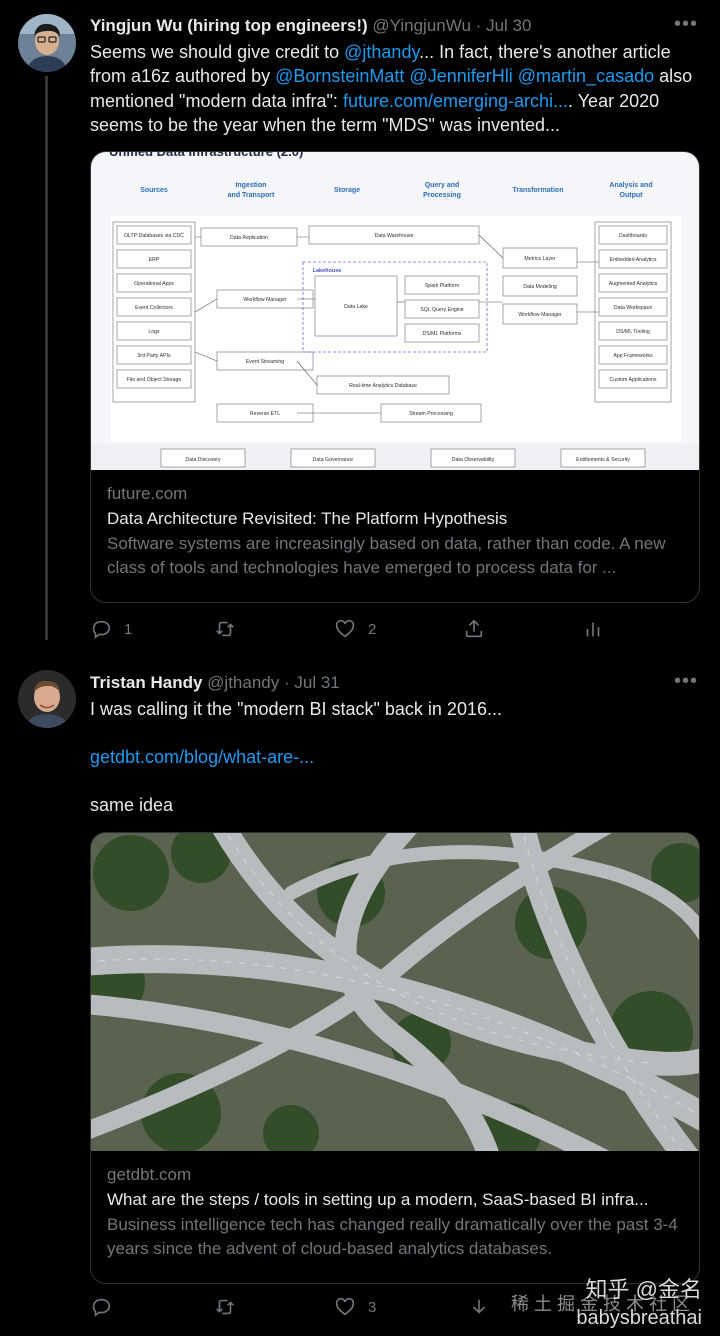 This screenshot has width=720, height=1336. I want to click on ingestion-box-label: Reverse ETL, so click(265, 414).